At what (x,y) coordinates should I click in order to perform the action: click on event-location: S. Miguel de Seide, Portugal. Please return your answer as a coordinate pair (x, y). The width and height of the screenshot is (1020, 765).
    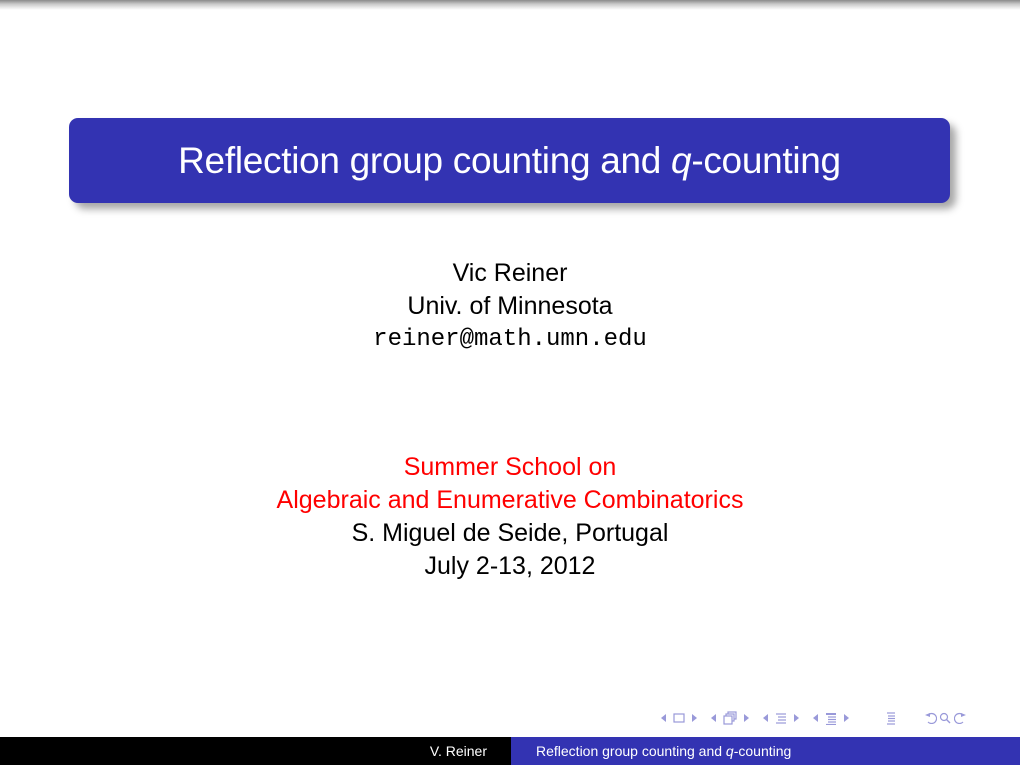
    Looking at the image, I should click on (510, 533).